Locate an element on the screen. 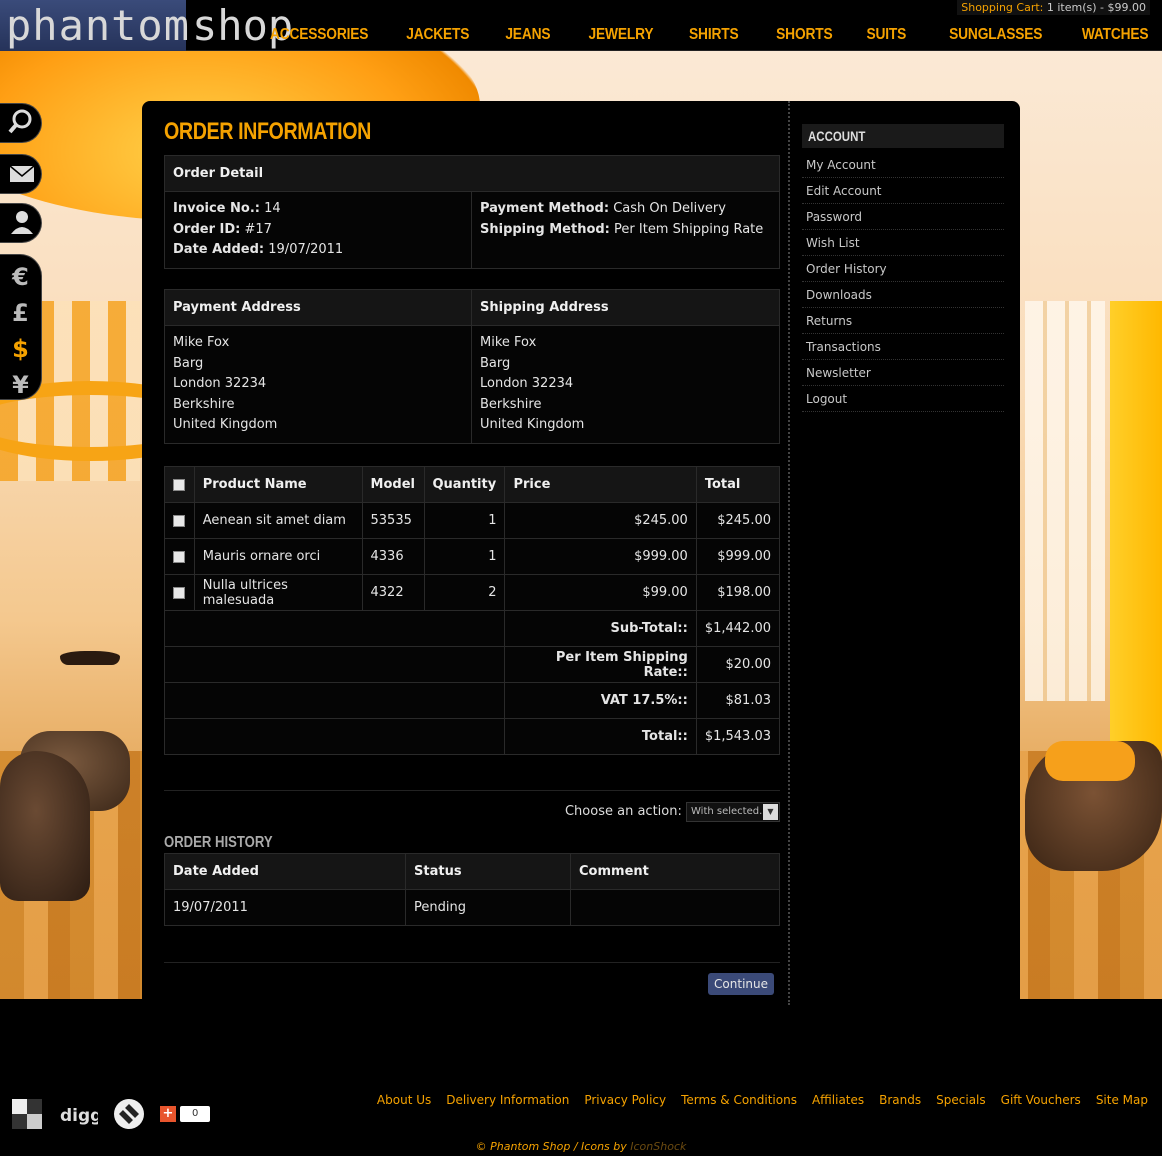 Image resolution: width=1162 pixels, height=1156 pixels. quantity-header: Quantity is located at coordinates (464, 484).